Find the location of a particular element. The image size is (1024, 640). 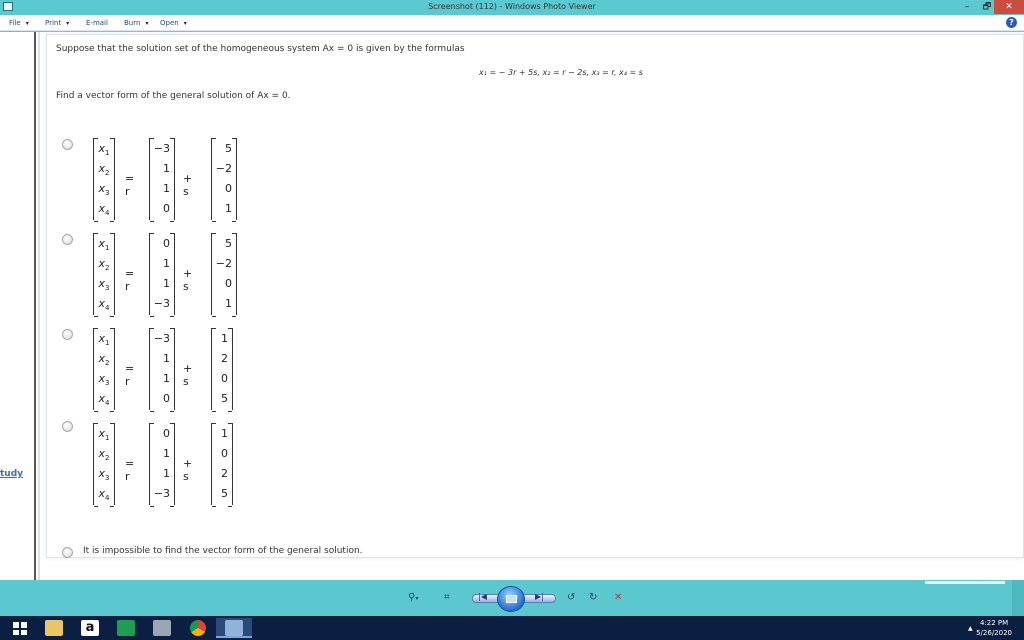

start-button is located at coordinates (20, 628).